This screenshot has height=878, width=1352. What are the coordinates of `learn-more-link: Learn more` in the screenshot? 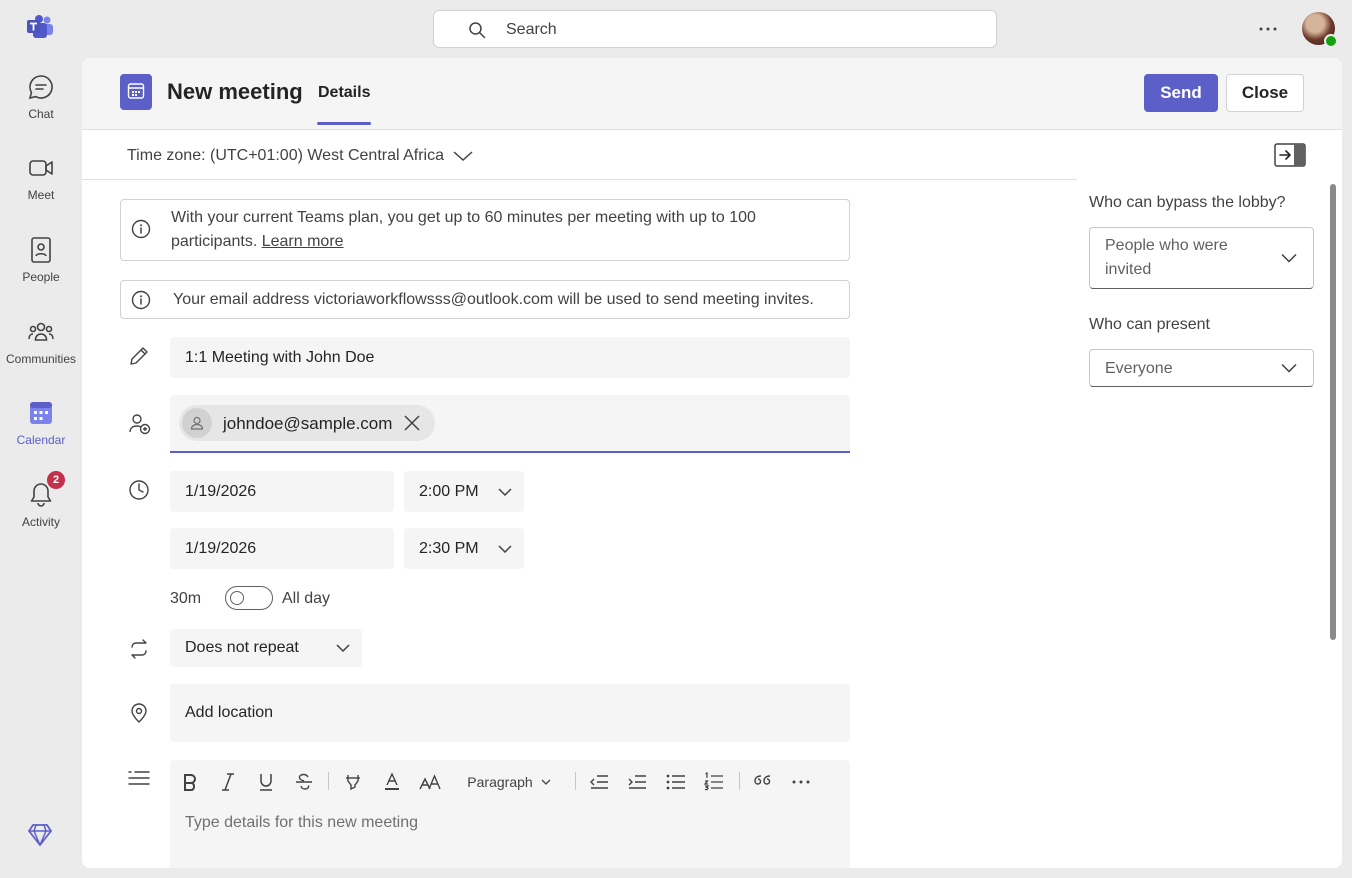 It's located at (303, 241).